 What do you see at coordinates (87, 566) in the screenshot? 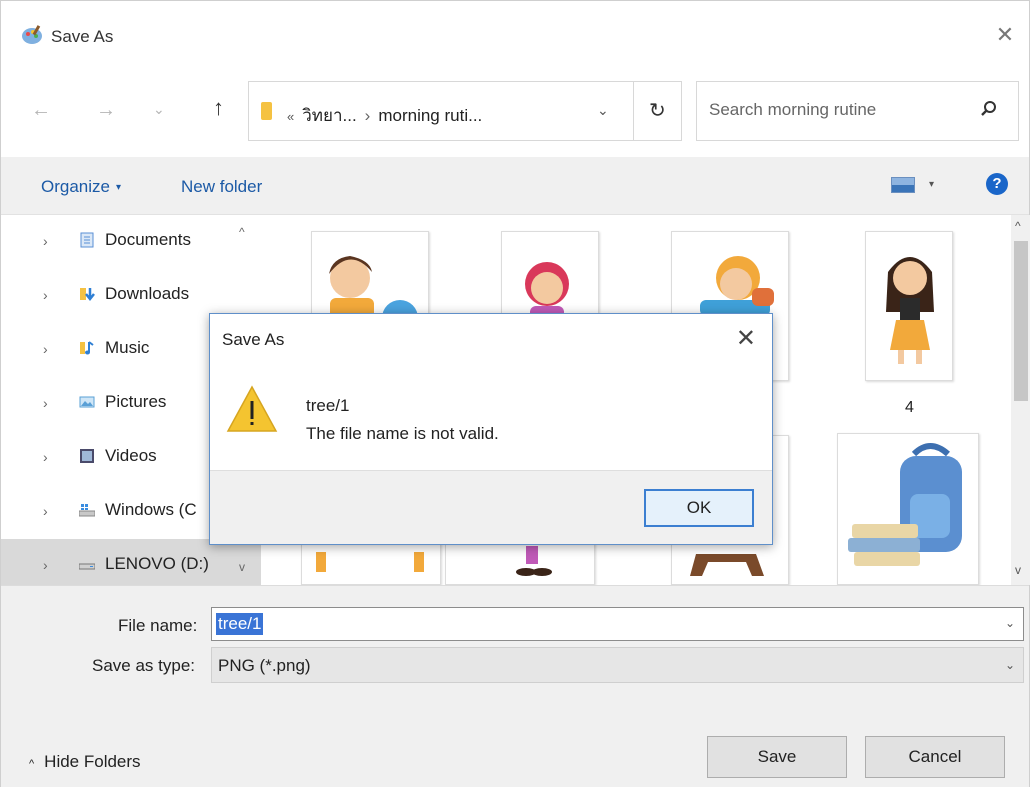
I see `drive-d-icon` at bounding box center [87, 566].